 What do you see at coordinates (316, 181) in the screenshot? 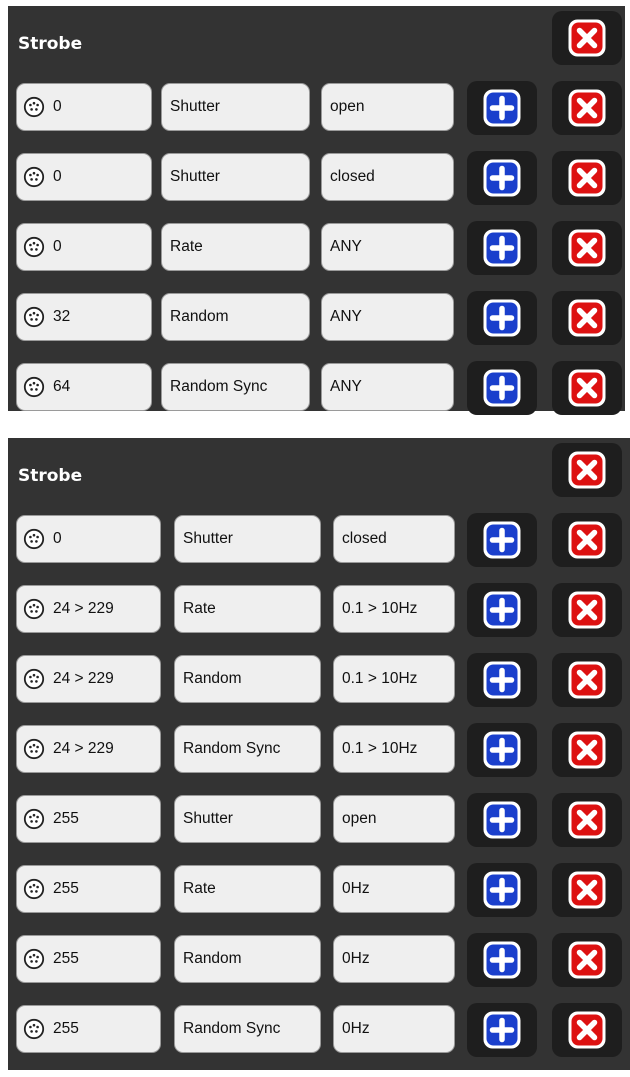
I see `strobe-row: 0 Shutter closed` at bounding box center [316, 181].